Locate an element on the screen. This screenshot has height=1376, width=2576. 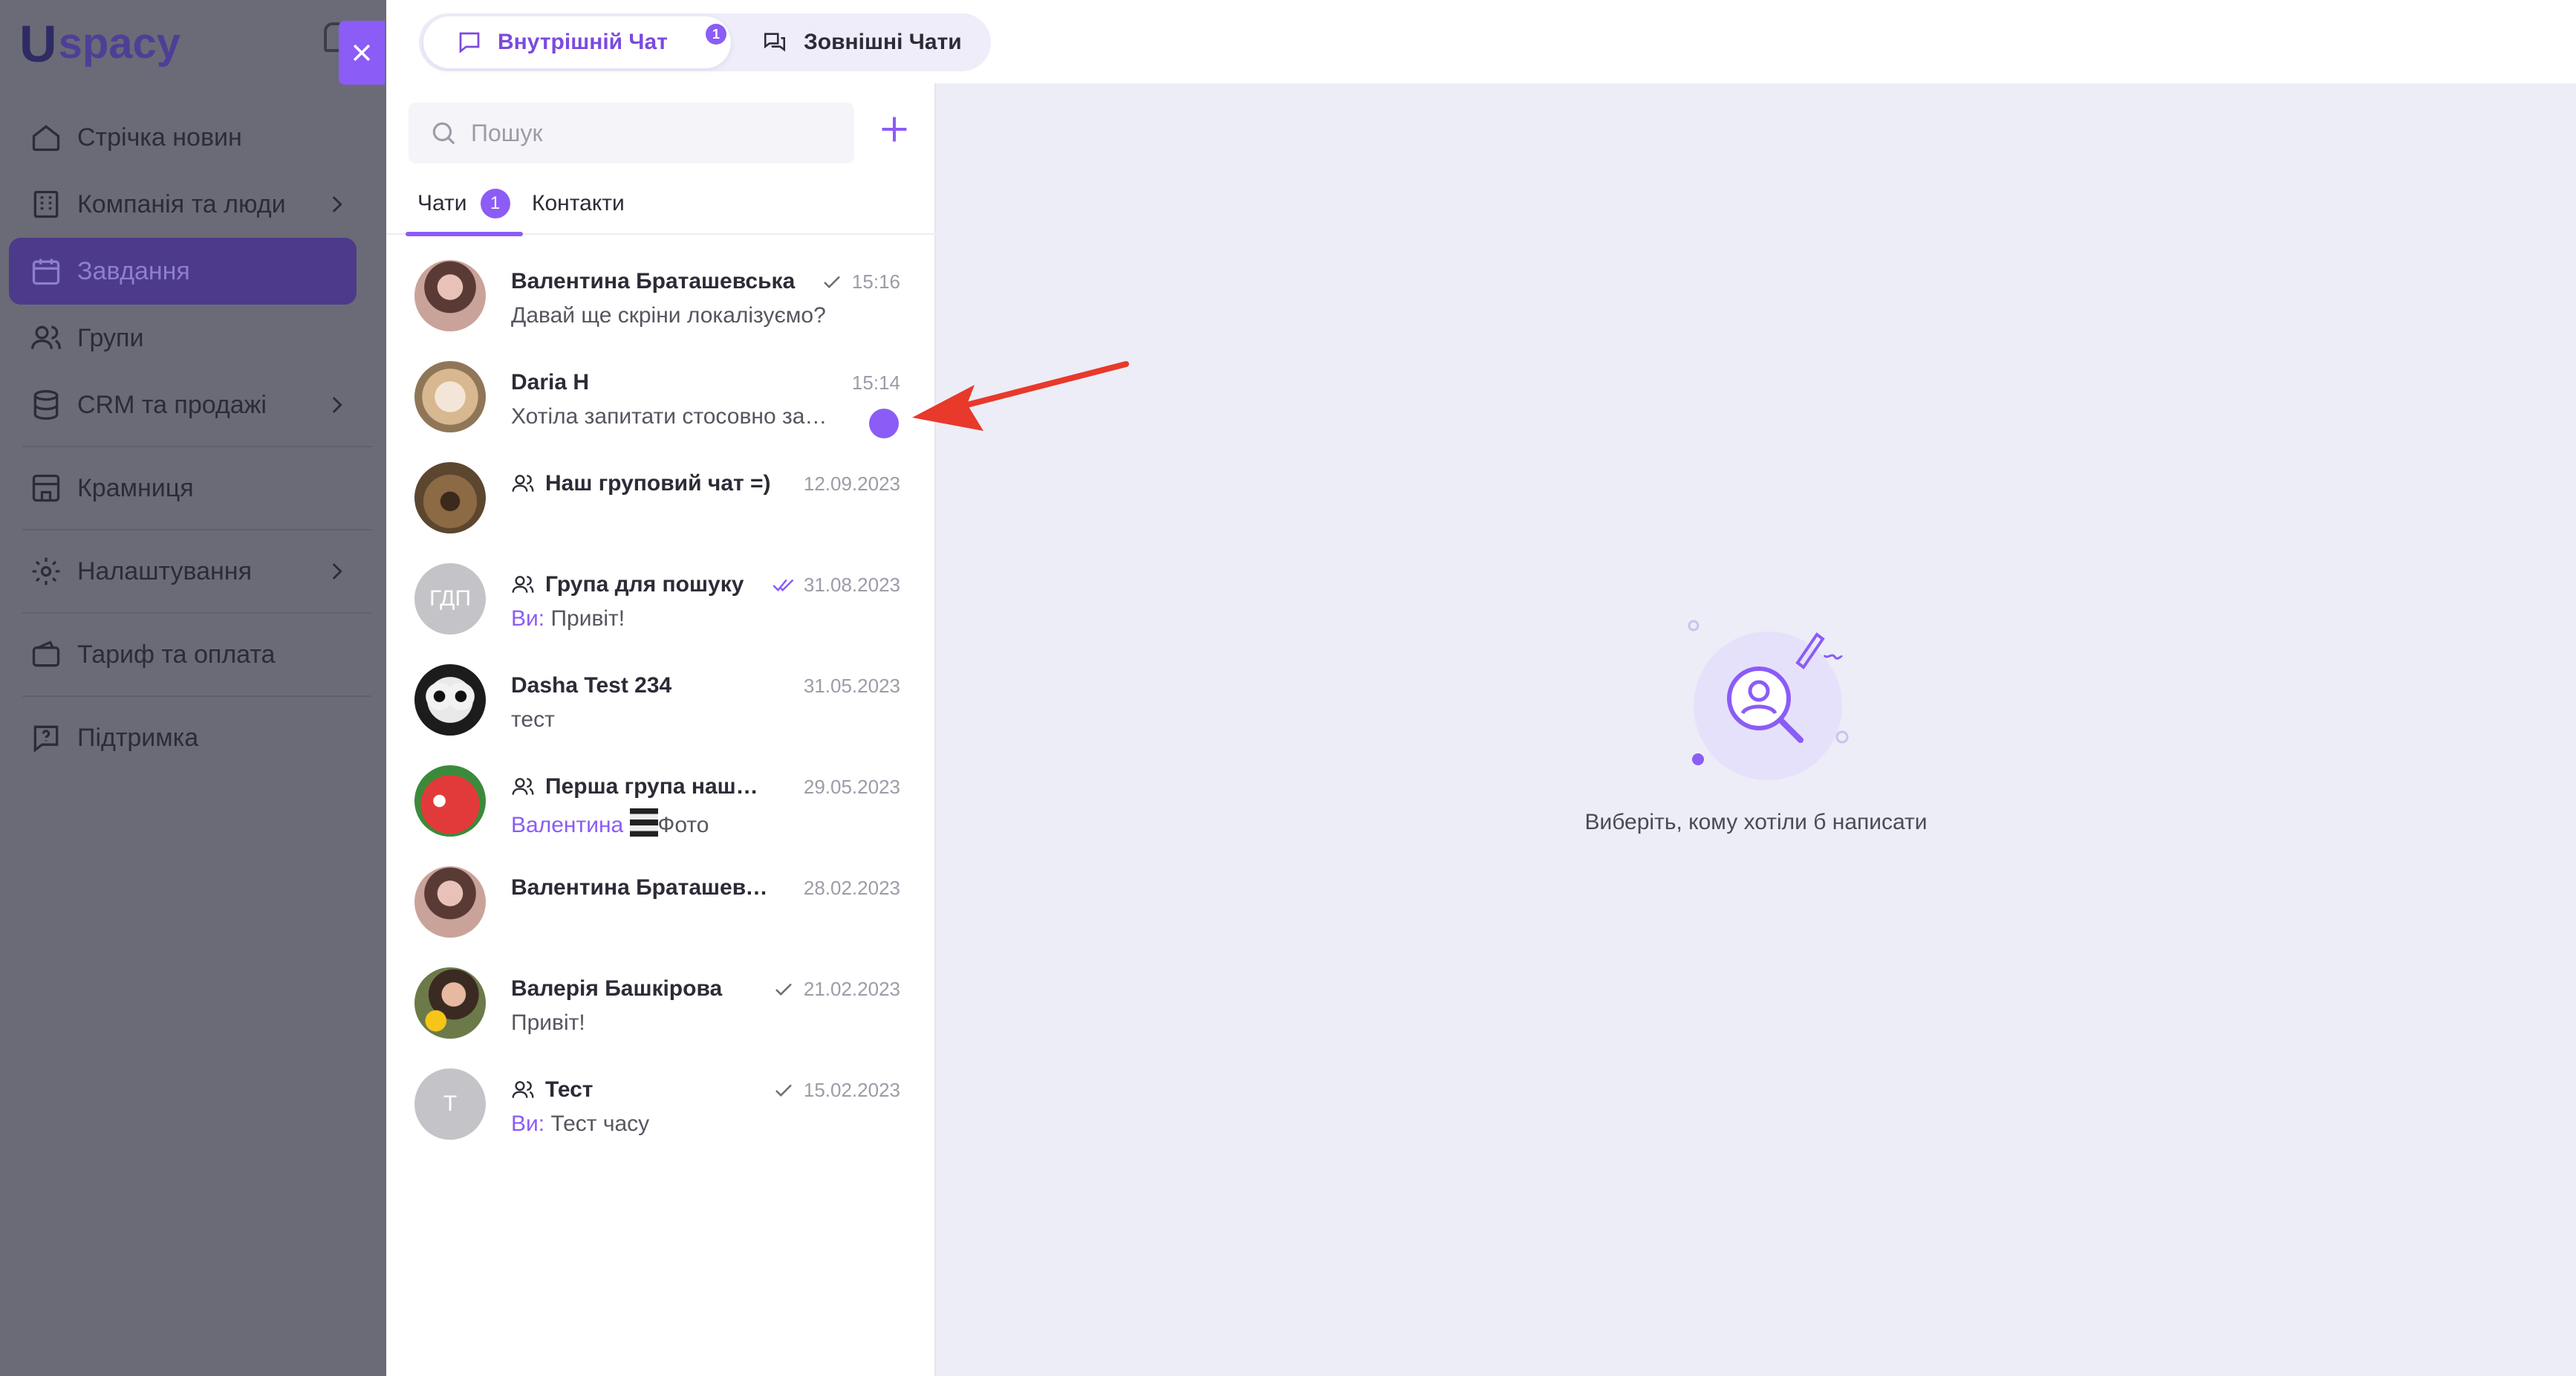
tab-label: Чати is located at coordinates (442, 203).